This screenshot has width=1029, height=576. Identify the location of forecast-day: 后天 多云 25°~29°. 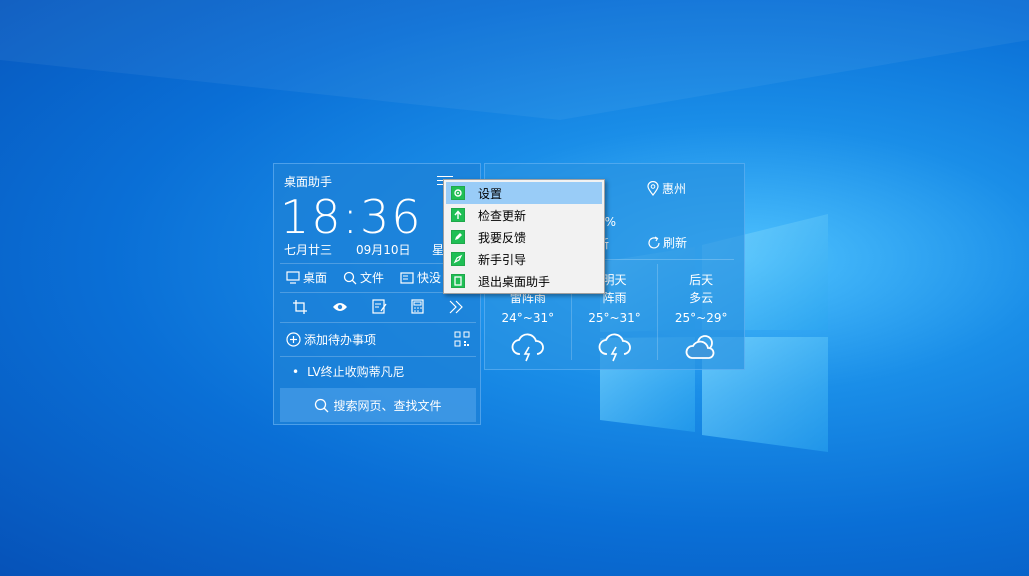
(700, 312).